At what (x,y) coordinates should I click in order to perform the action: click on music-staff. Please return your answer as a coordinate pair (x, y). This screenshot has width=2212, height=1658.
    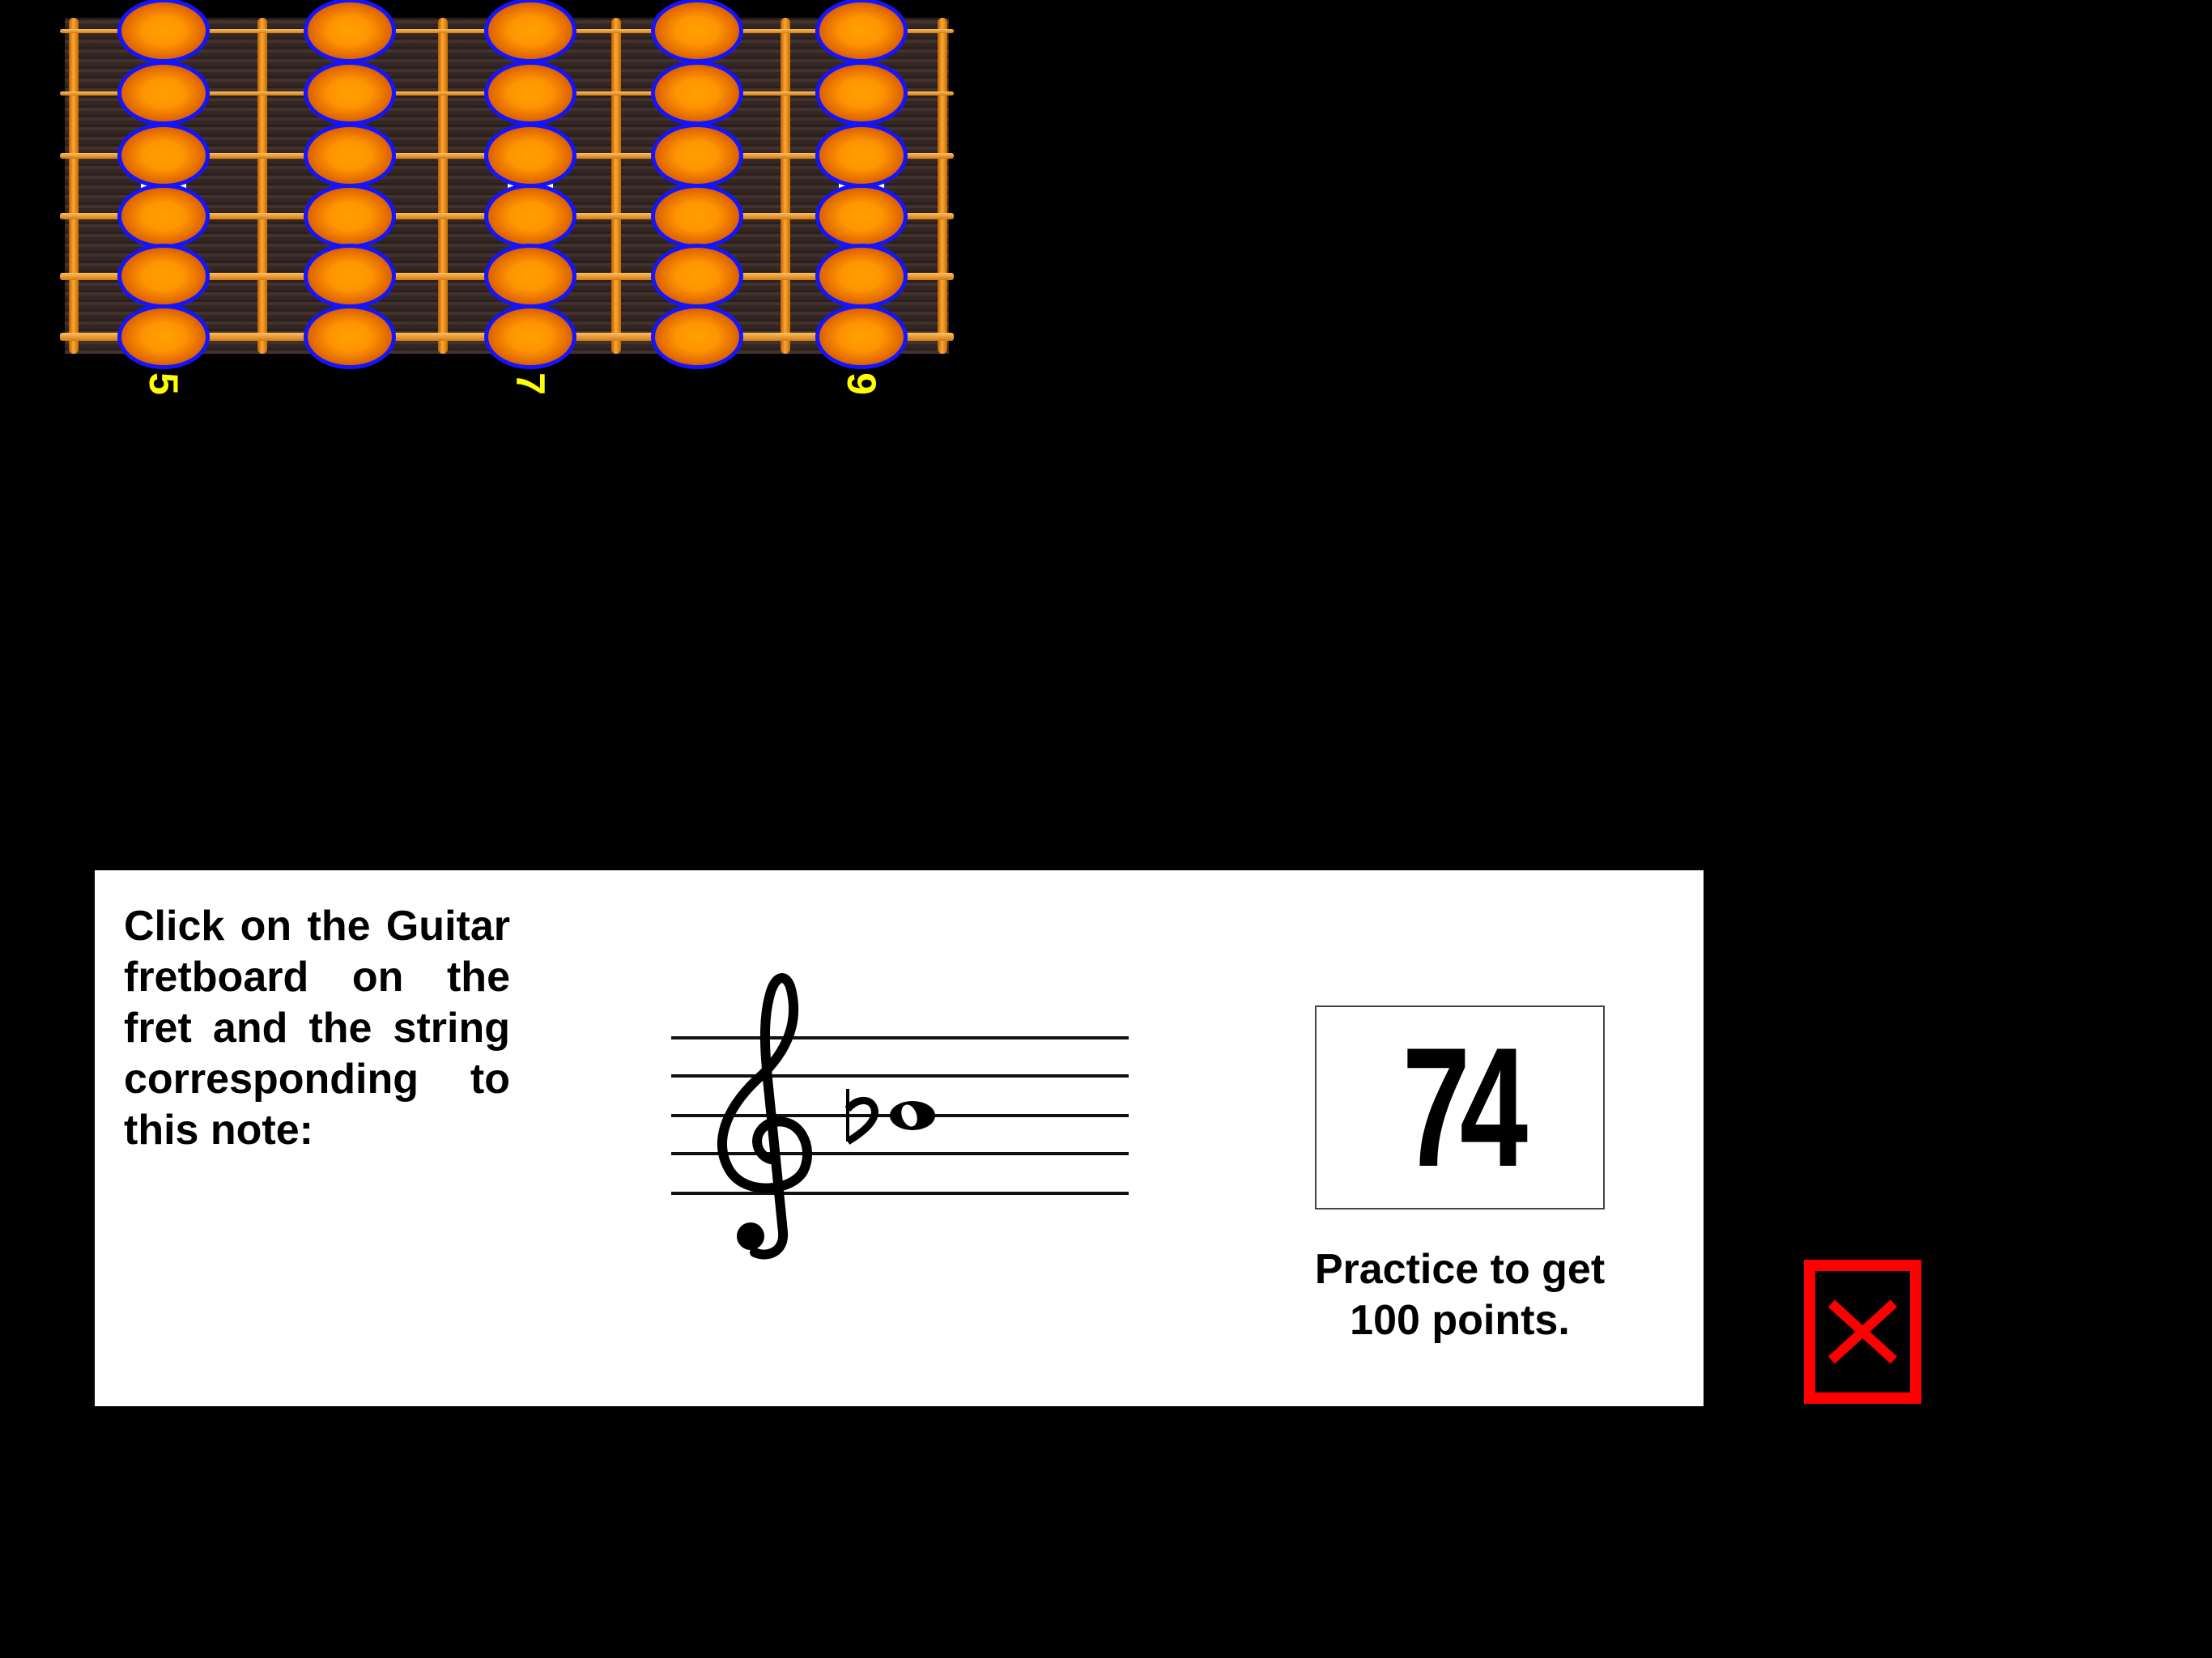
    Looking at the image, I should click on (900, 1116).